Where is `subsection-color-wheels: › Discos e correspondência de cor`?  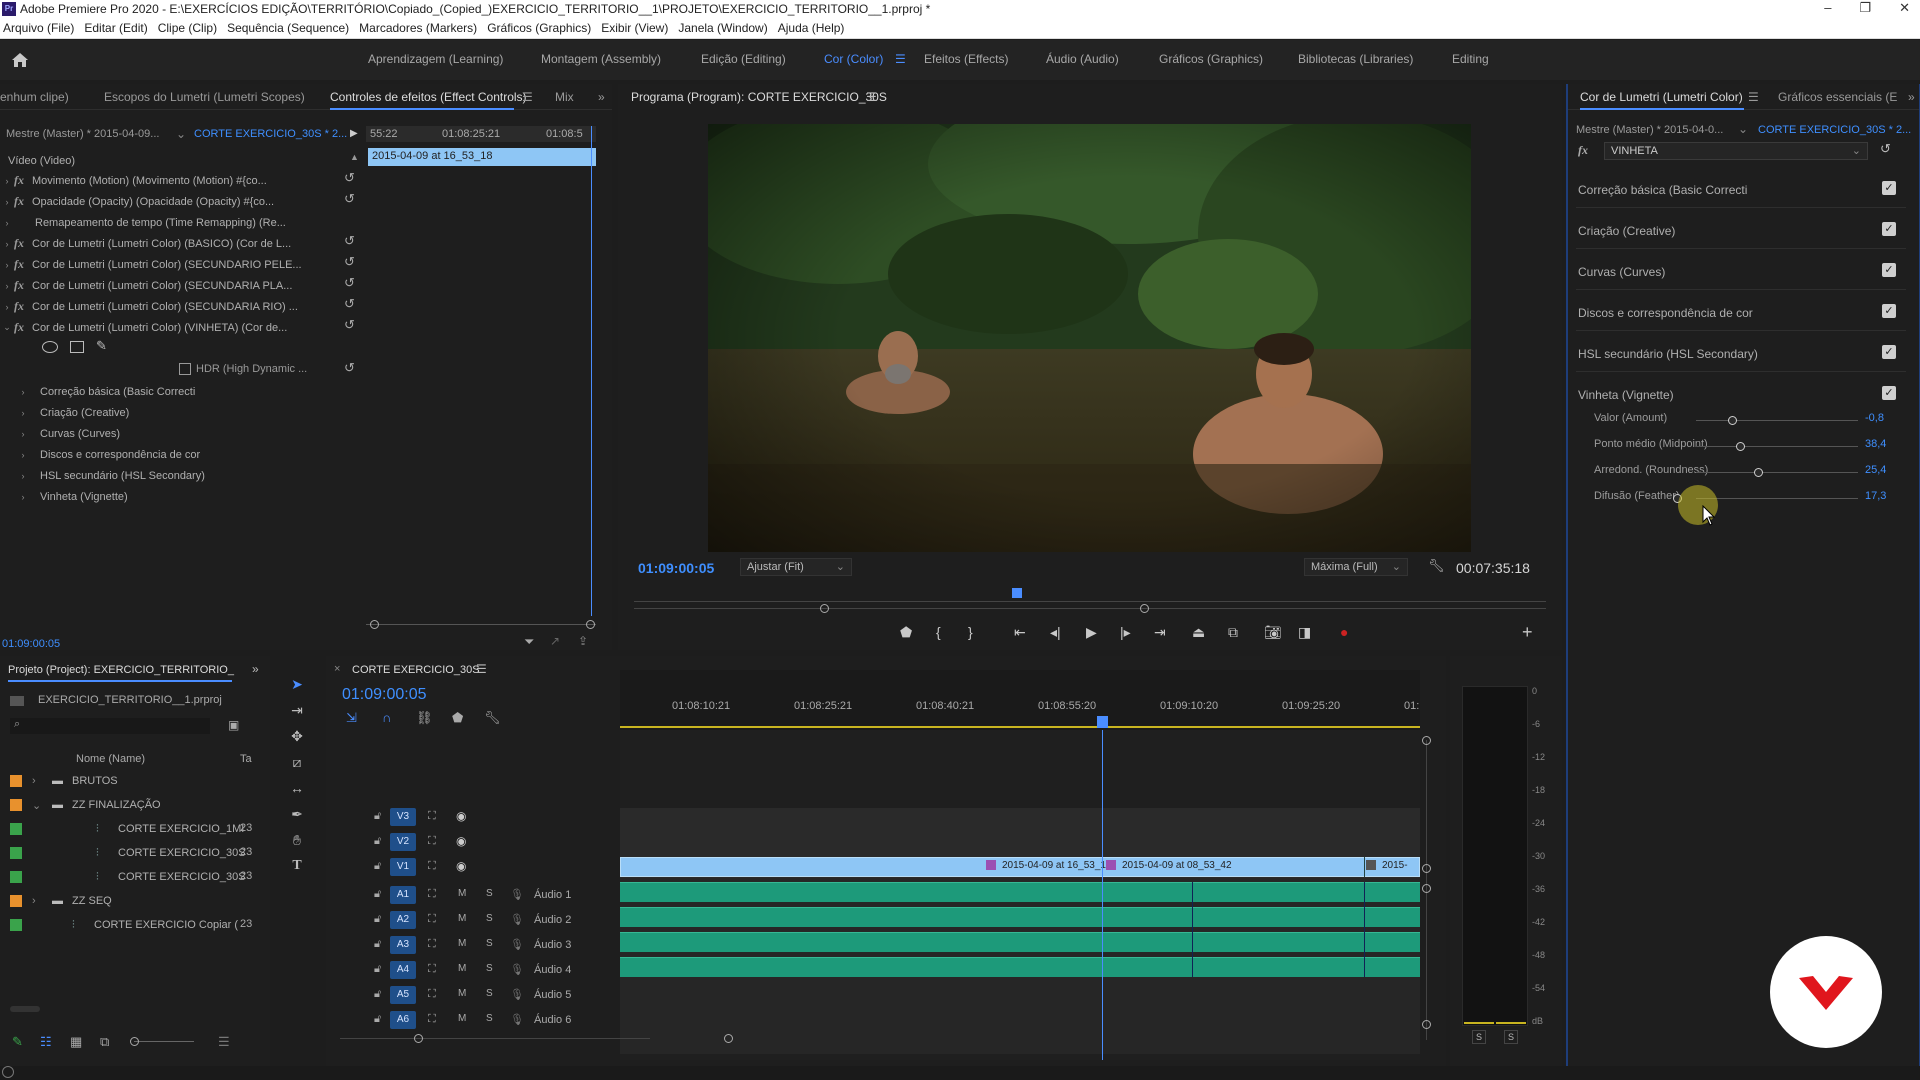
subsection-color-wheels: › Discos e correspondência de cor is located at coordinates (108, 454).